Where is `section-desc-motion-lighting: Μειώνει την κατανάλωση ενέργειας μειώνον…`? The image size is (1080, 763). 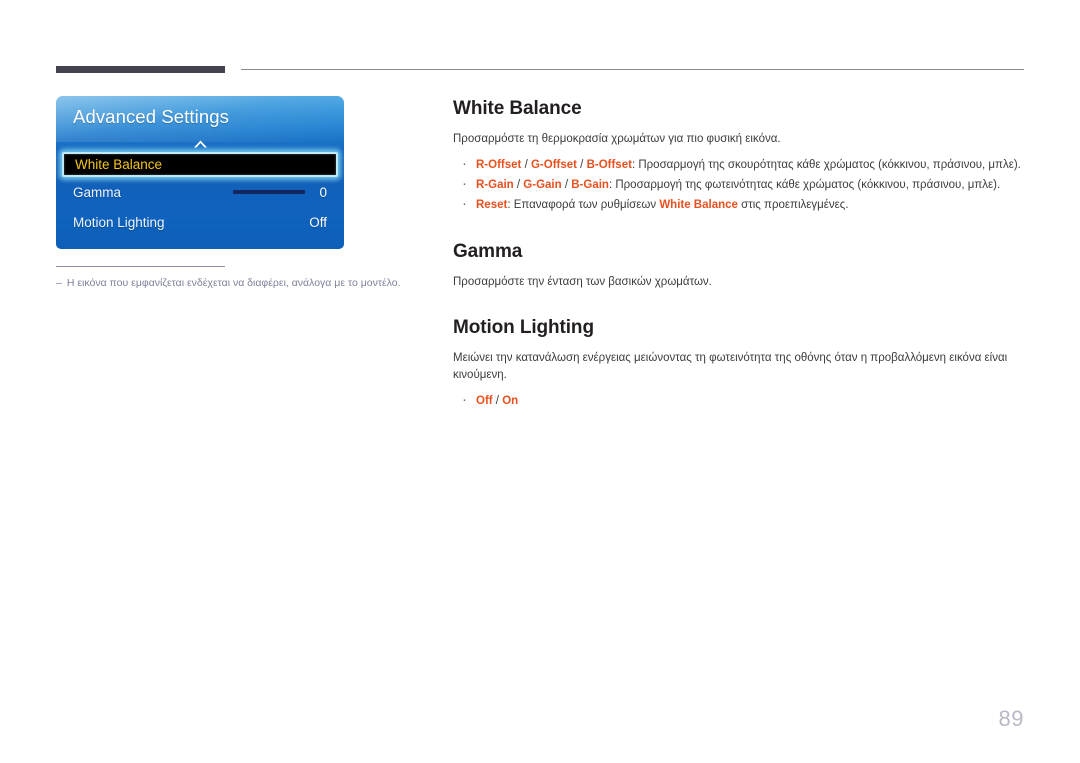
section-desc-motion-lighting: Μειώνει την κατανάλωση ενέργειας μειώνον… is located at coordinates (730, 366).